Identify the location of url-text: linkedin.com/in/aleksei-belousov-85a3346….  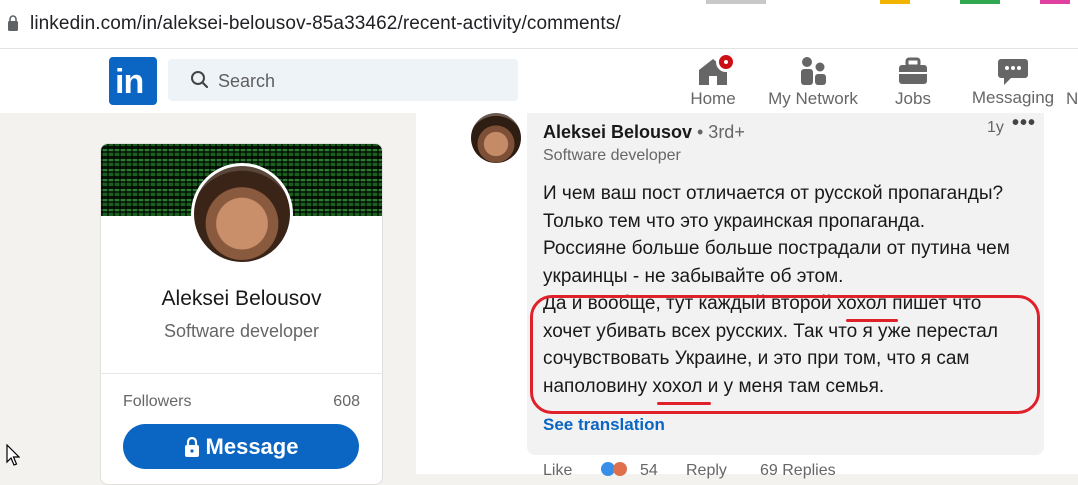
(325, 24).